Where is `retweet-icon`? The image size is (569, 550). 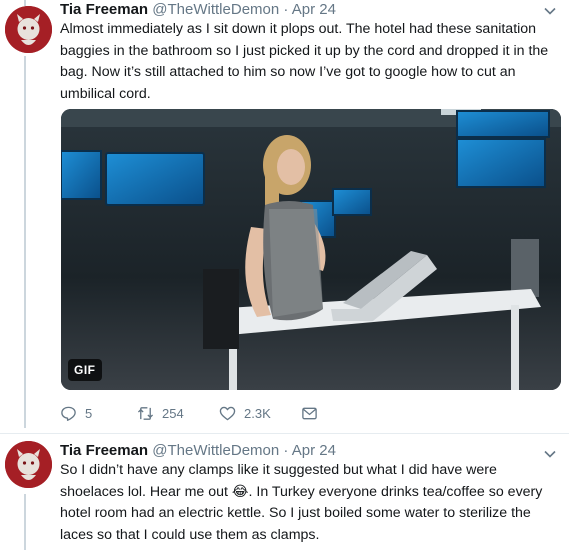 retweet-icon is located at coordinates (145, 413).